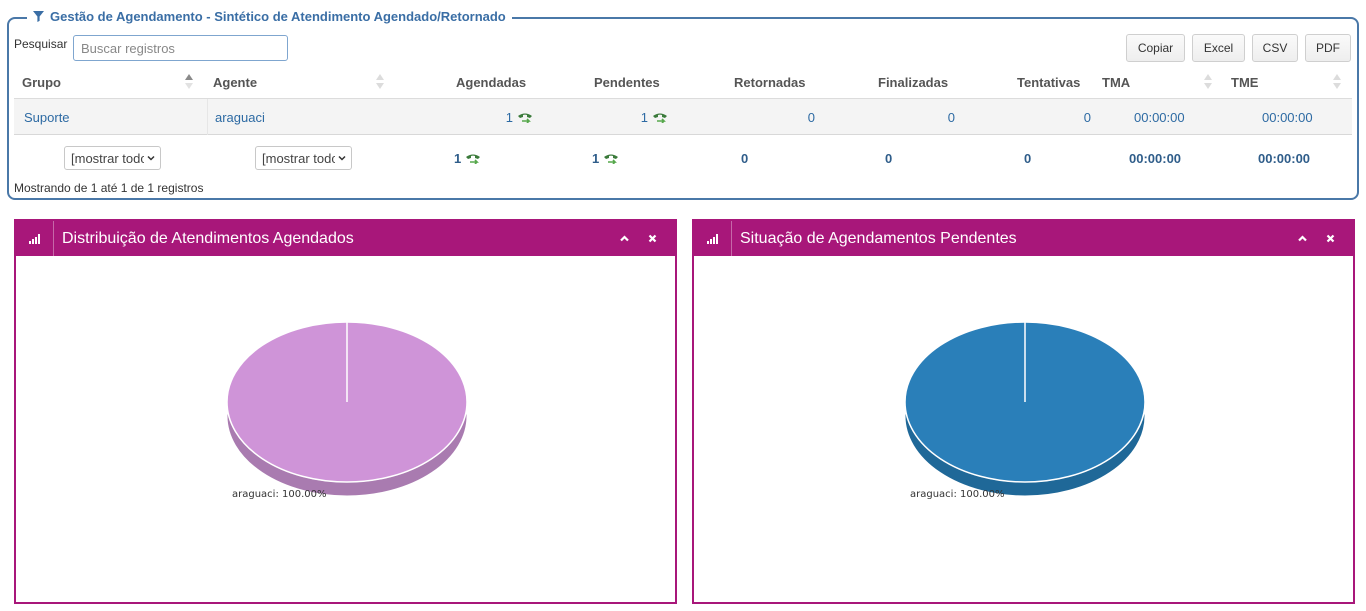 The width and height of the screenshot is (1366, 611). Describe the element at coordinates (644, 117) in the screenshot. I see `pendentes-value: 1` at that location.